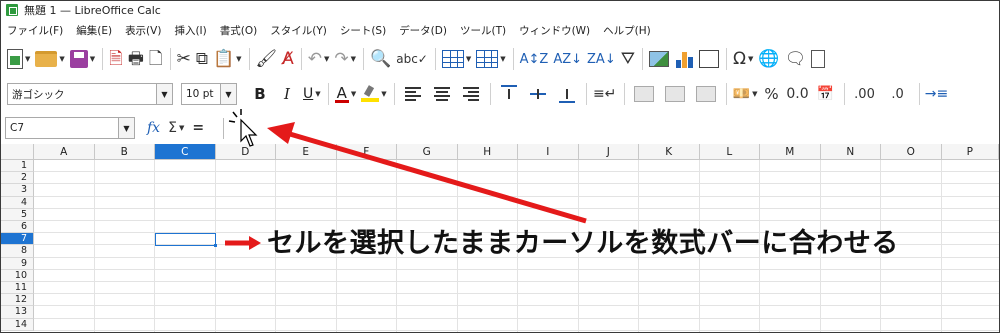  What do you see at coordinates (17, 324) in the screenshot?
I see `row-header-14: 14` at bounding box center [17, 324].